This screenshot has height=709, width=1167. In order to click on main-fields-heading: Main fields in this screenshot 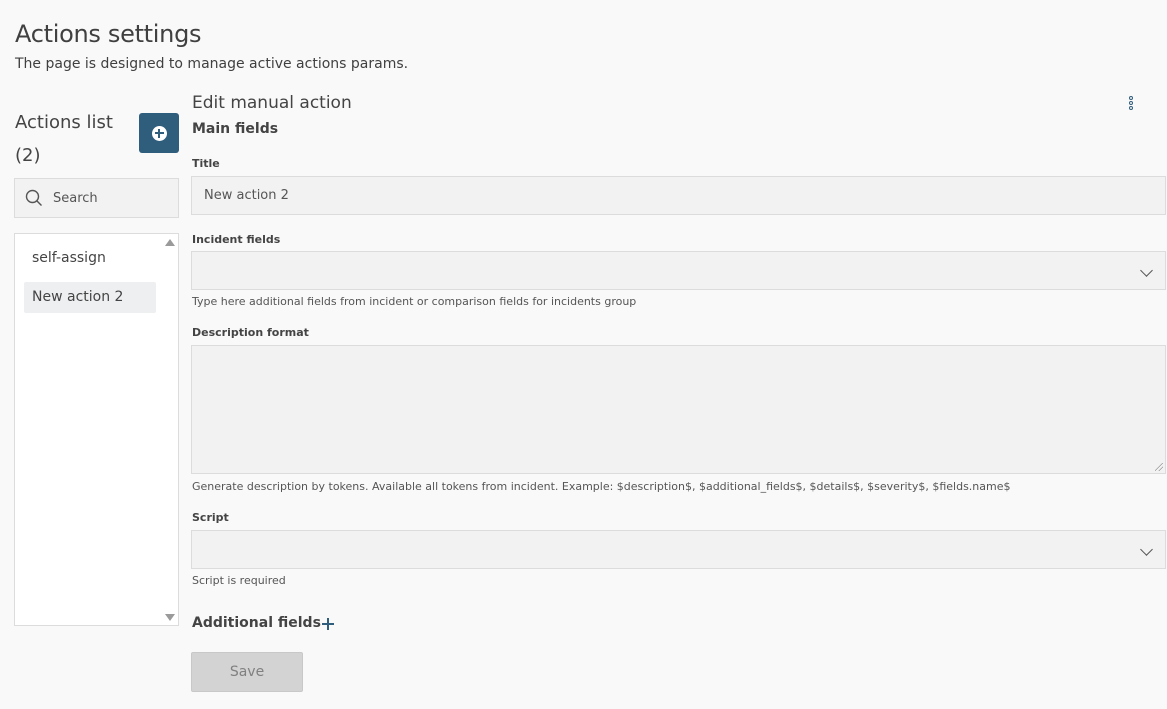, I will do `click(235, 129)`.